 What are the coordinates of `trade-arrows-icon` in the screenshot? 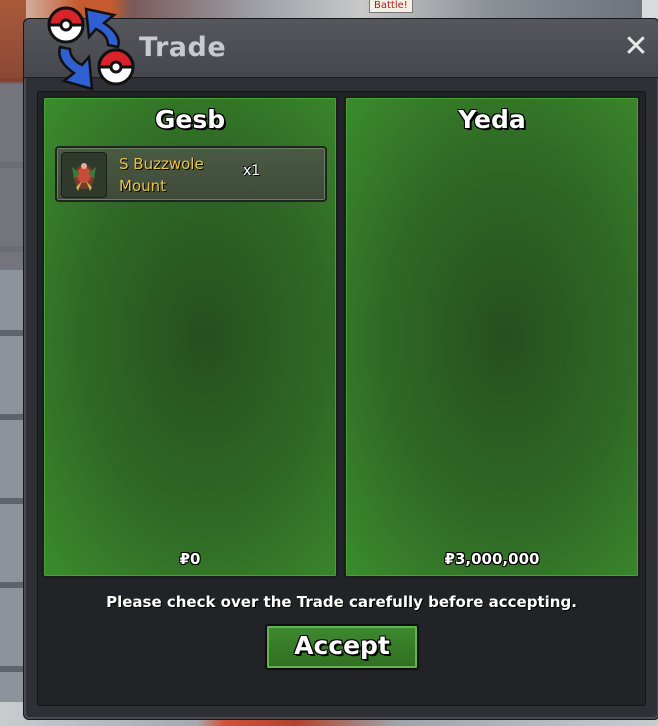 It's located at (91, 48).